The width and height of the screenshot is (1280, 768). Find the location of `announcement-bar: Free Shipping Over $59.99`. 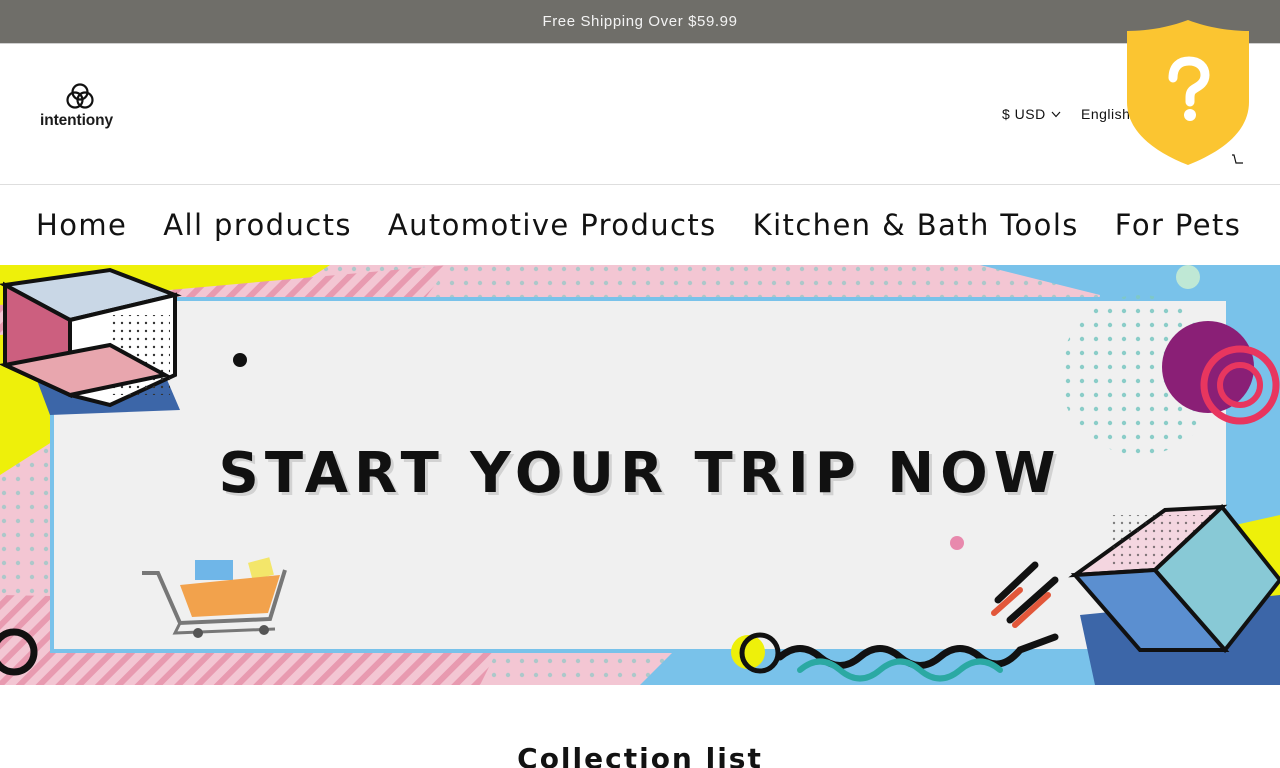

announcement-bar: Free Shipping Over $59.99 is located at coordinates (640, 22).